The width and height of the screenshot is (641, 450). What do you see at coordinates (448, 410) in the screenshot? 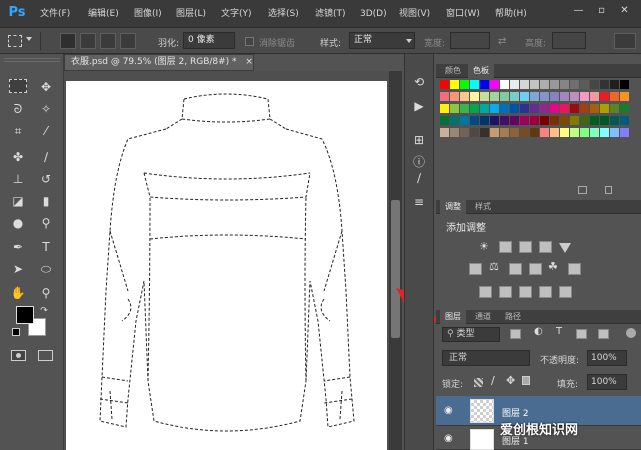
I see `eye-icon: ◉` at bounding box center [448, 410].